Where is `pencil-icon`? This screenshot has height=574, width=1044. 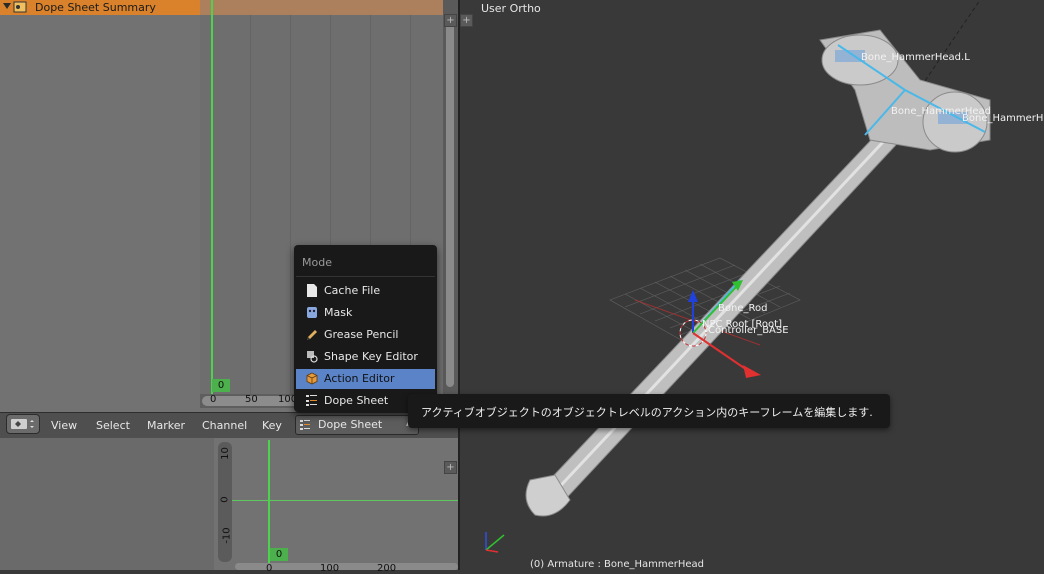
pencil-icon is located at coordinates (312, 335).